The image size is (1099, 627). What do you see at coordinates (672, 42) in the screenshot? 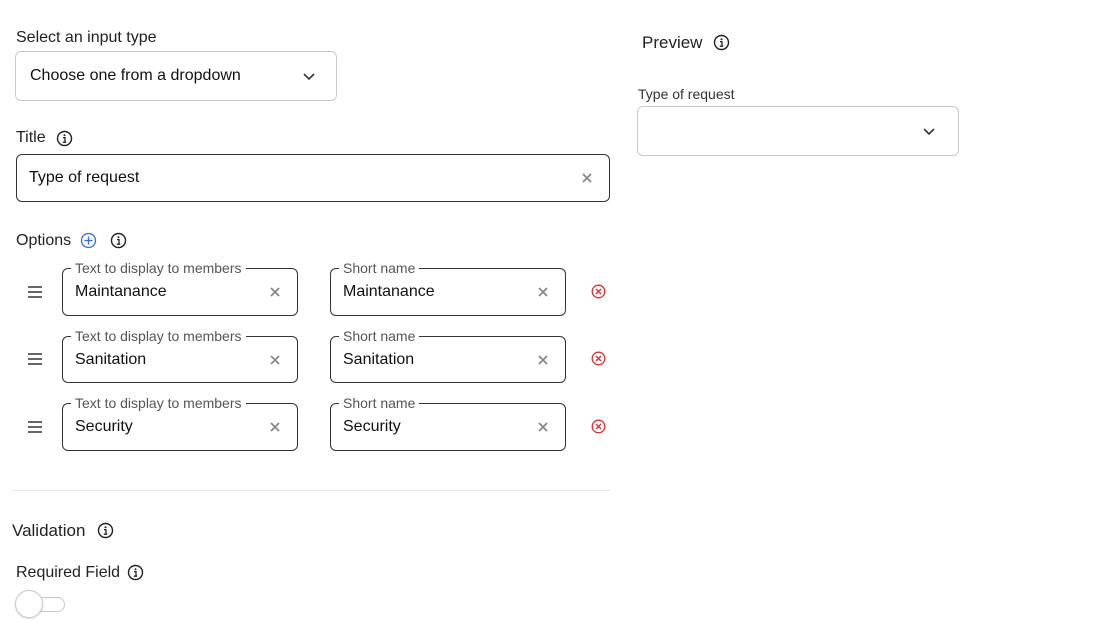
I see `preview-heading: Preview` at bounding box center [672, 42].